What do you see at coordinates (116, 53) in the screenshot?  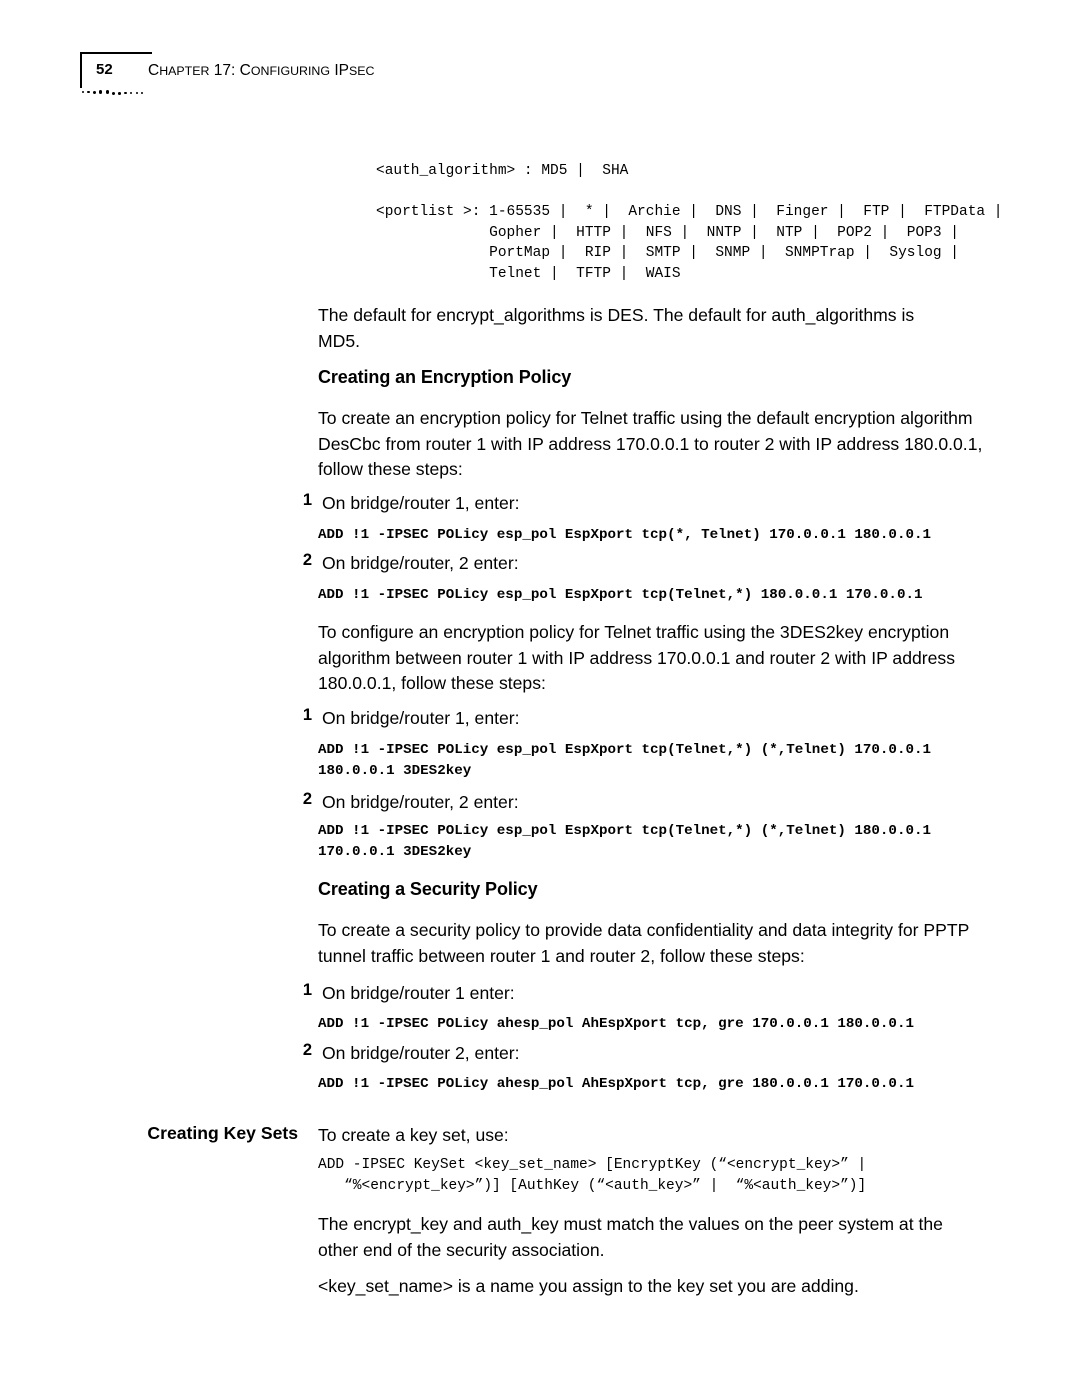 I see `header-rule-horizontal` at bounding box center [116, 53].